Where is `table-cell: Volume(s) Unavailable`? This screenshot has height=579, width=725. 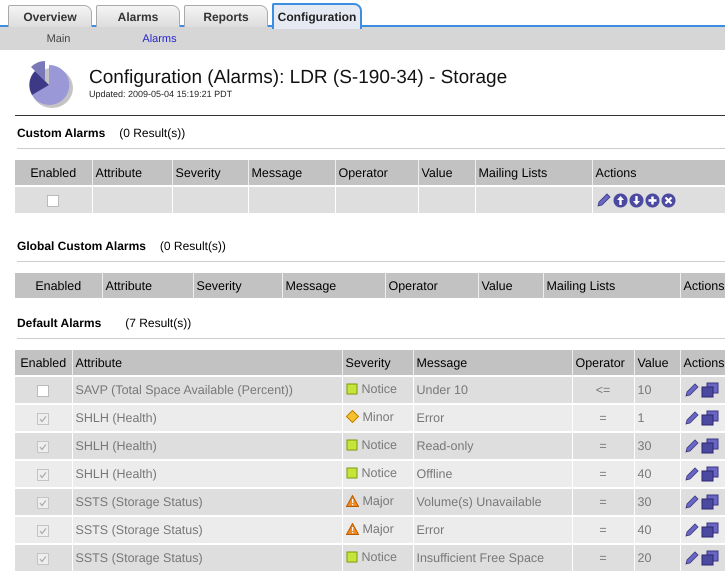 table-cell: Volume(s) Unavailable is located at coordinates (492, 502).